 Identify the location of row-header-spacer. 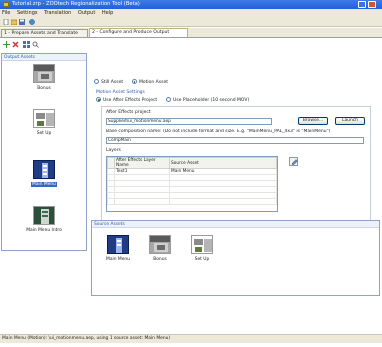
(111, 163).